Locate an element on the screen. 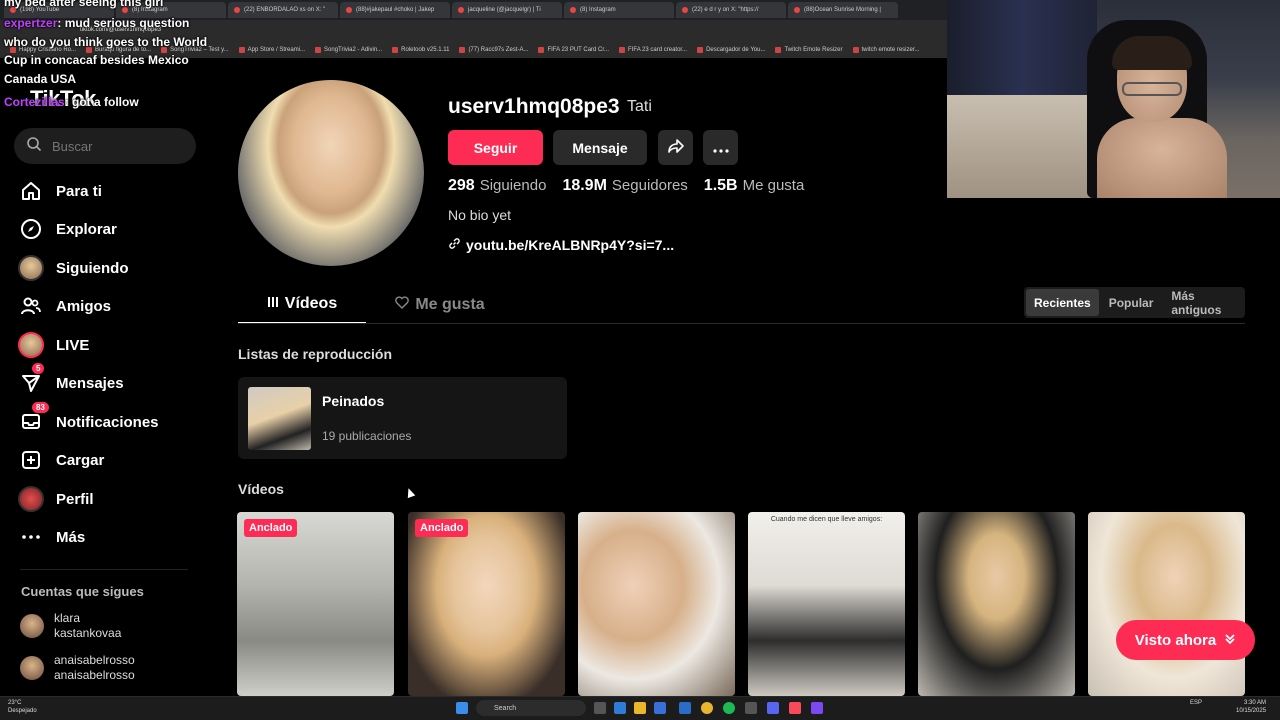 Image resolution: width=1280 pixels, height=720 pixels. videos-header: Vídeos is located at coordinates (261, 489).